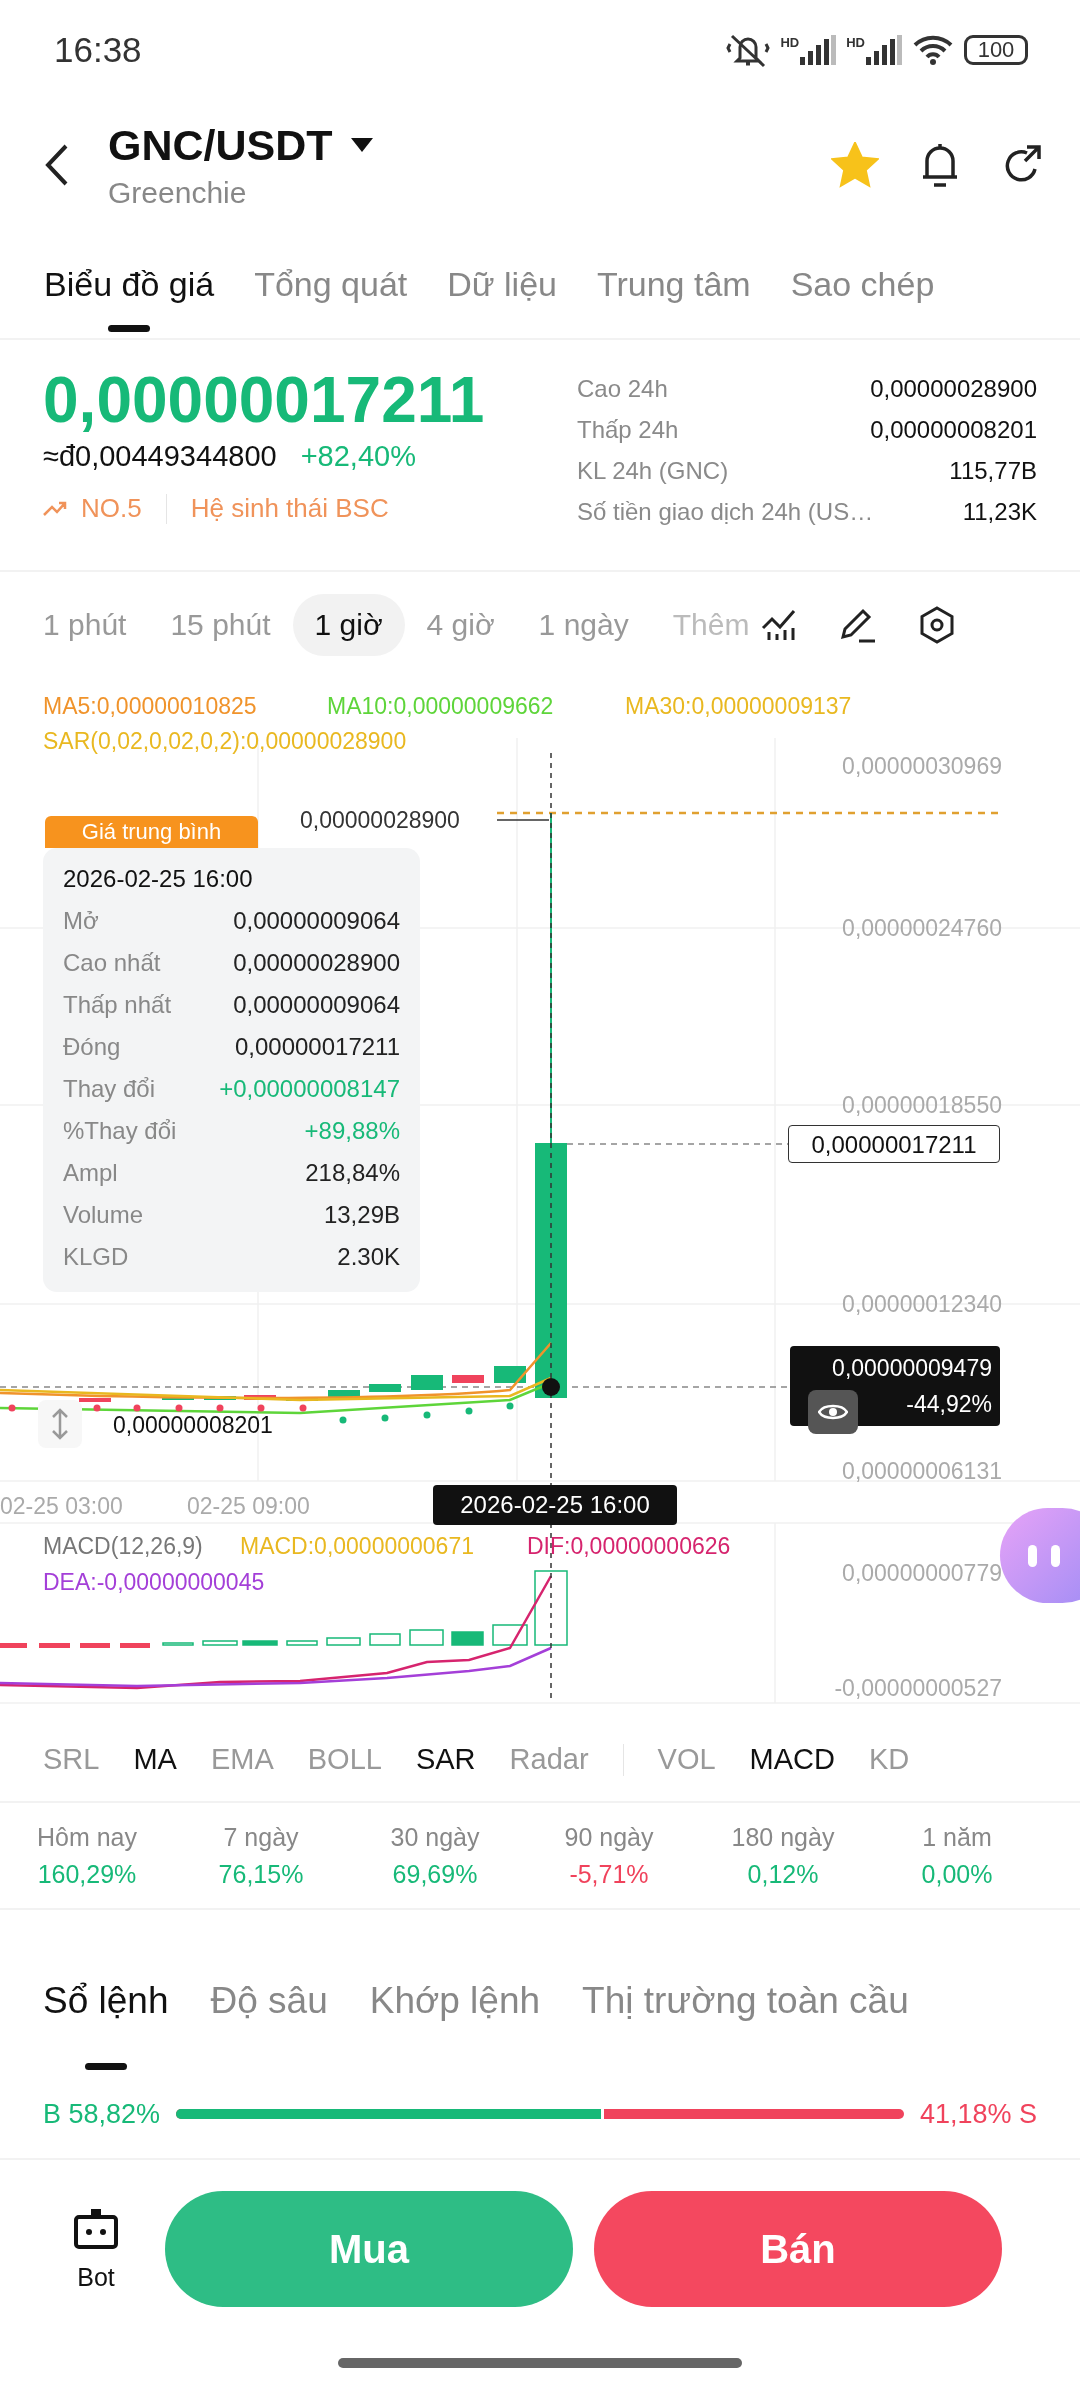  Describe the element at coordinates (792, 1759) in the screenshot. I see `indicator-tab: MACD` at that location.